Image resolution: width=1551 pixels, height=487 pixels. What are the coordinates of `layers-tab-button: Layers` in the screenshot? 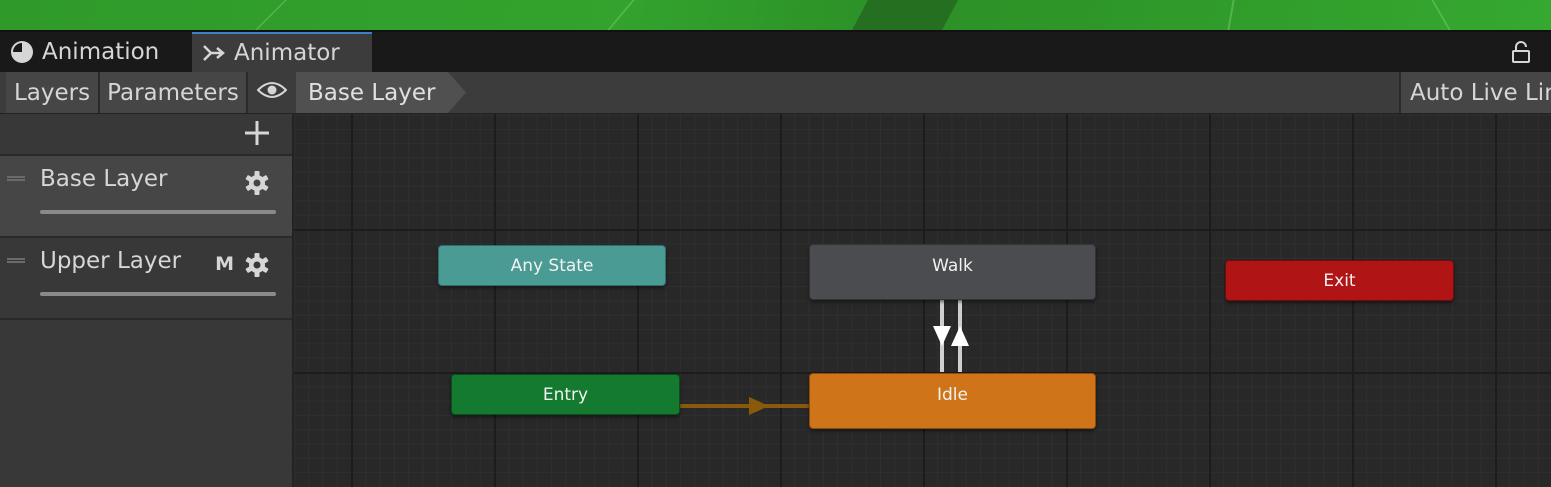 It's located at (53, 92).